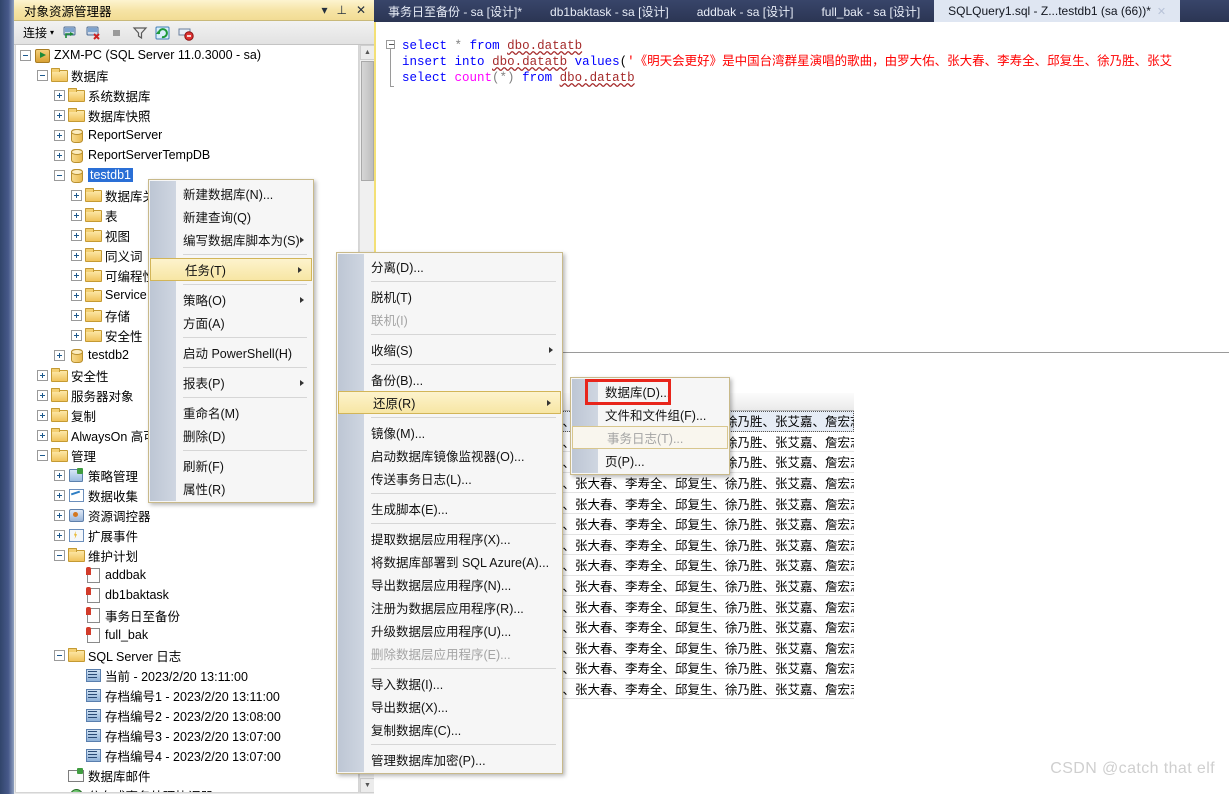 This screenshot has height=794, width=1229. Describe the element at coordinates (367, 121) in the screenshot. I see `scrollbar-thumb` at that location.